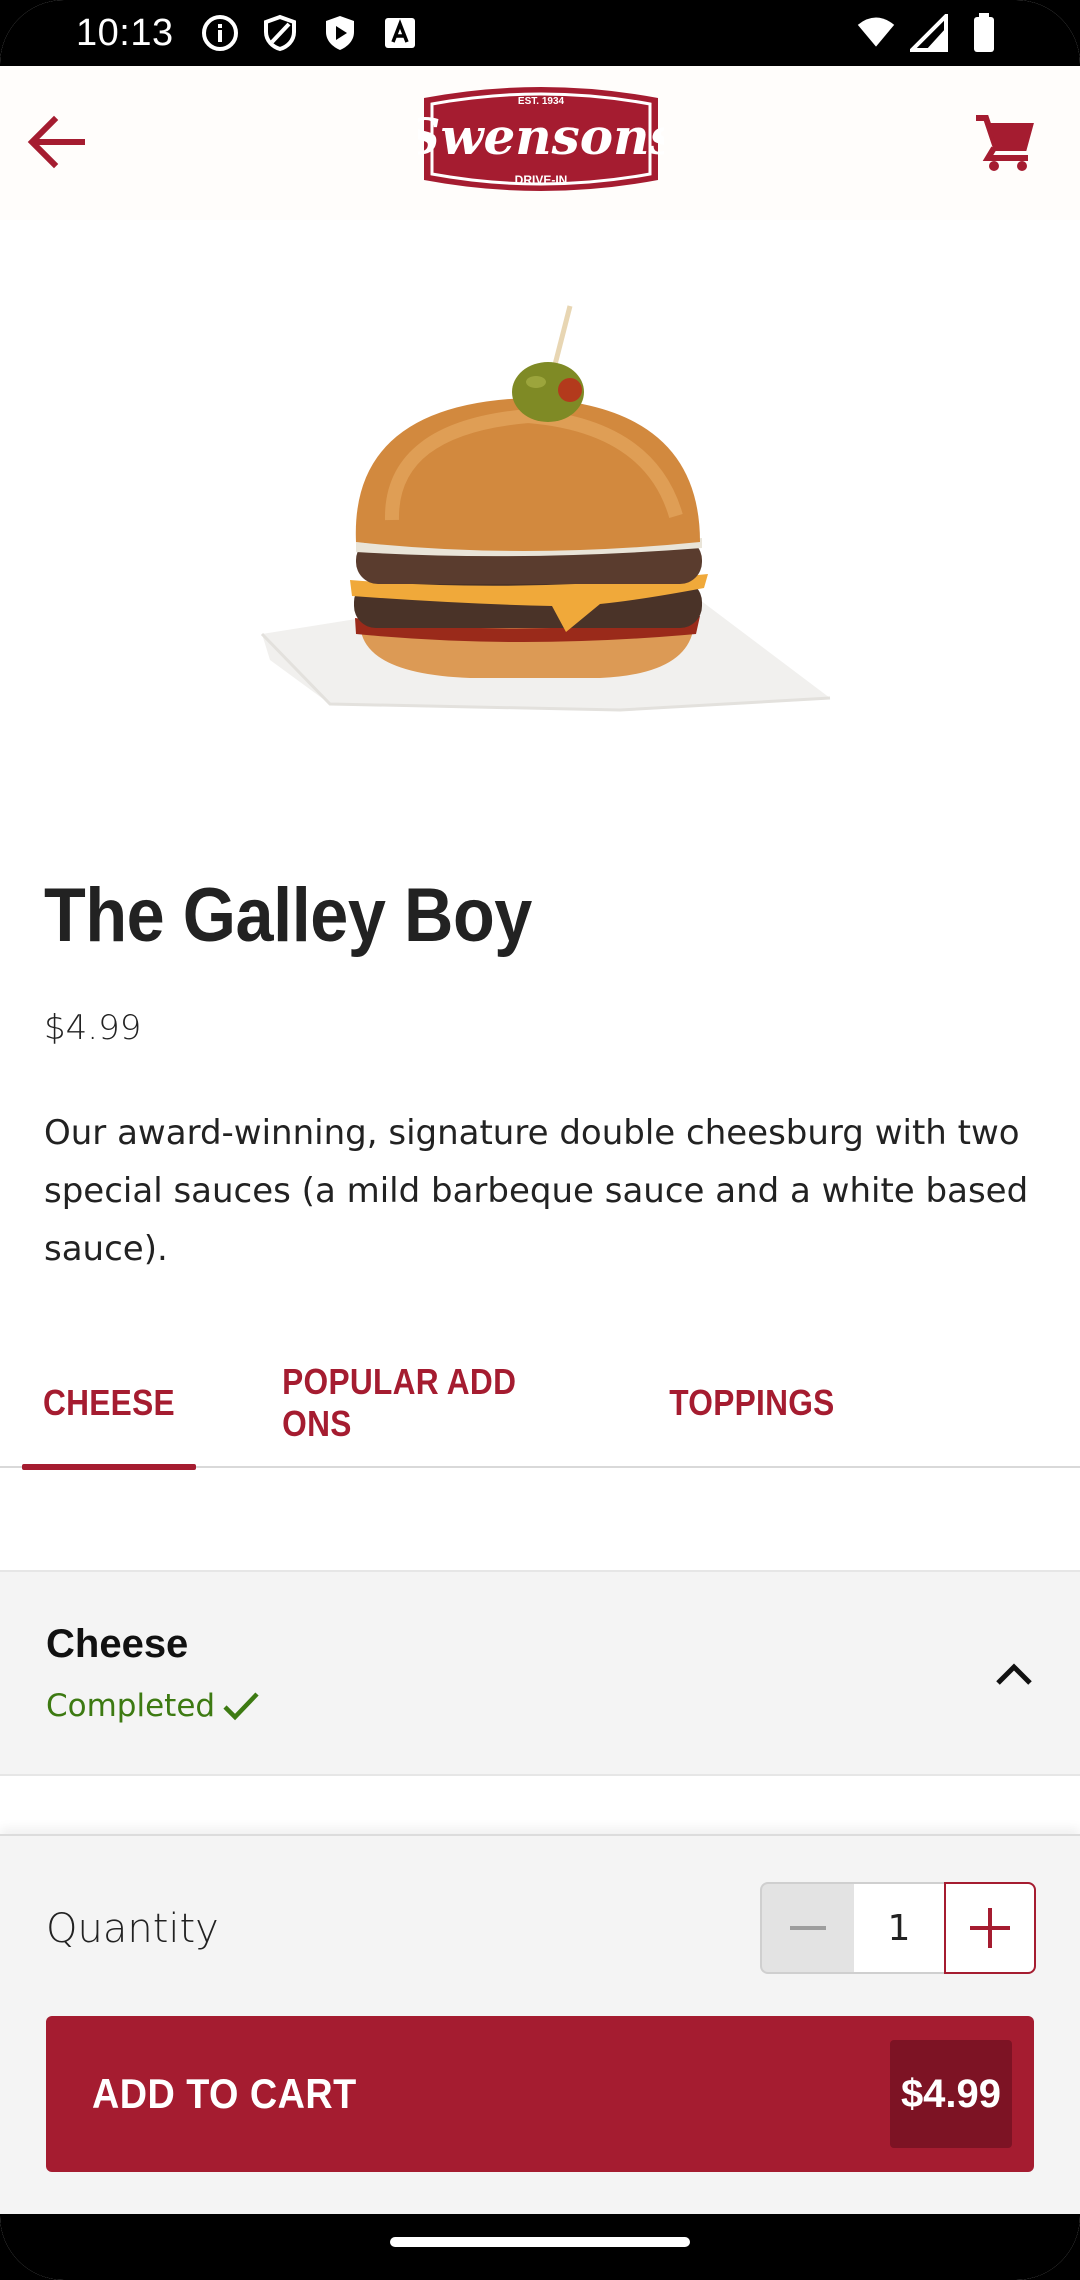  I want to click on tab-label: TOPPINGS, so click(752, 1402).